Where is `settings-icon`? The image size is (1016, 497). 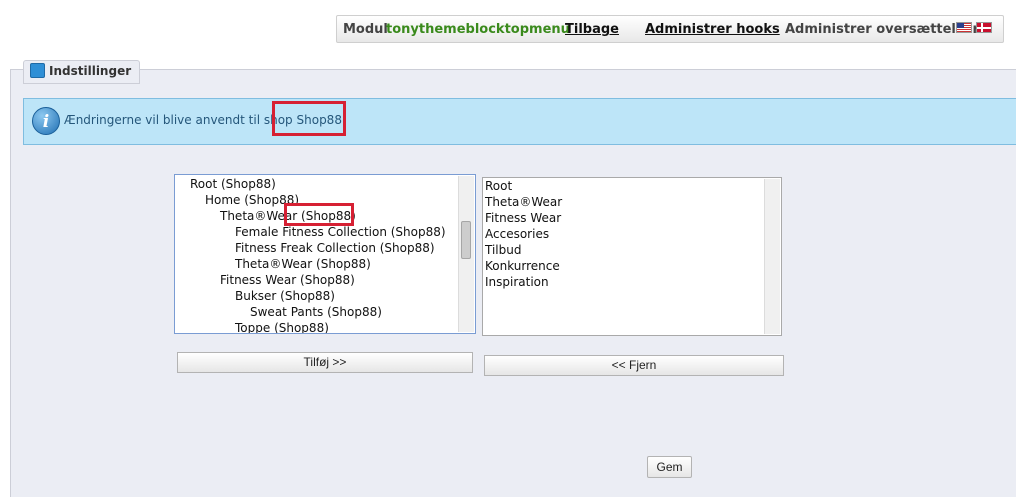 settings-icon is located at coordinates (37, 70).